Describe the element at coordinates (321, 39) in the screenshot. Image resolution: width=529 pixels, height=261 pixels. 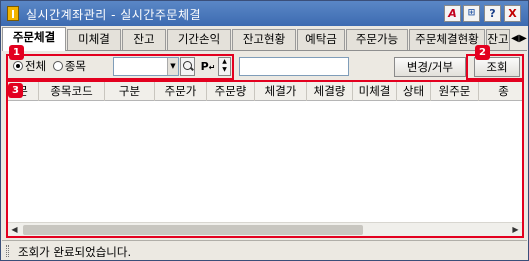
I see `tab-deposit: 예탁금` at that location.